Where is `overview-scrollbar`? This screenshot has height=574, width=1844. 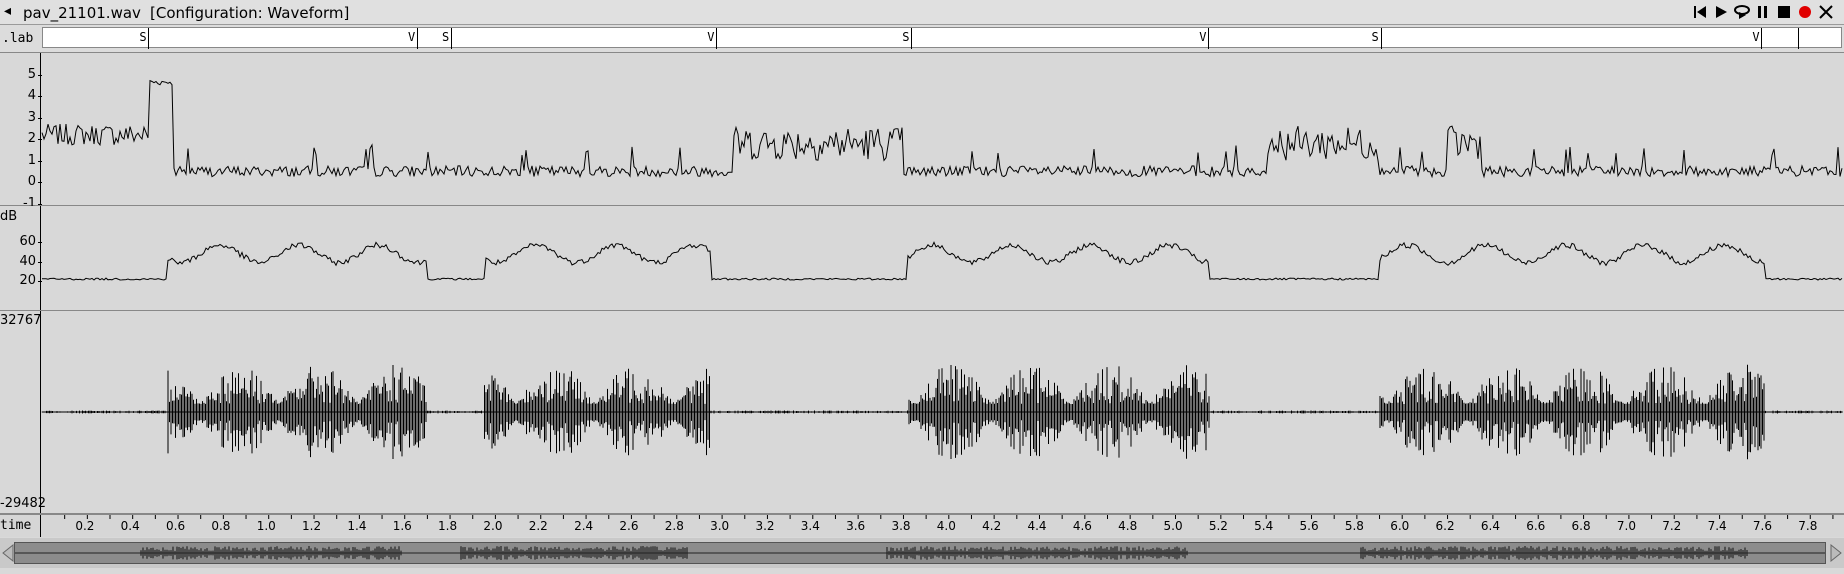
overview-scrollbar is located at coordinates (922, 553).